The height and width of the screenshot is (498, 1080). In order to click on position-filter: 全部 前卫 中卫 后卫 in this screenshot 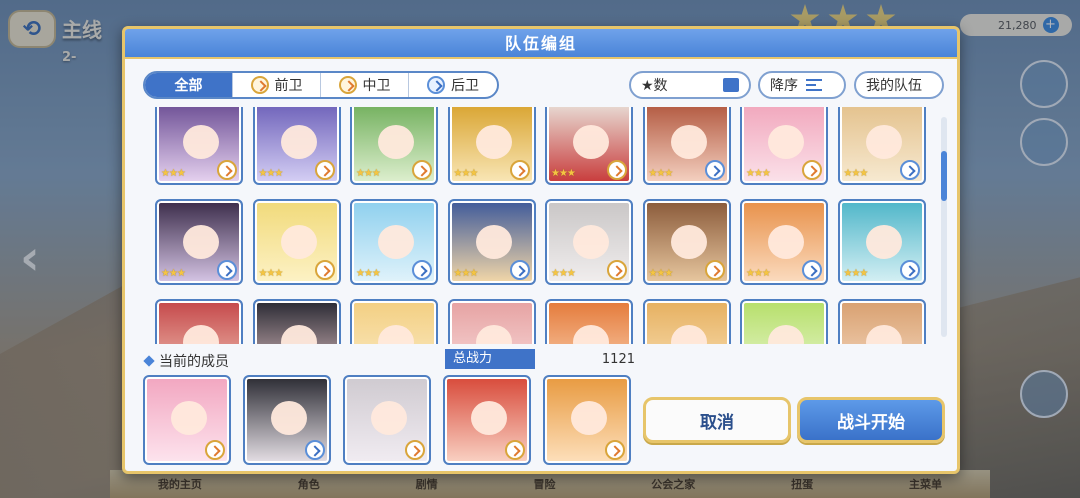, I will do `click(321, 85)`.